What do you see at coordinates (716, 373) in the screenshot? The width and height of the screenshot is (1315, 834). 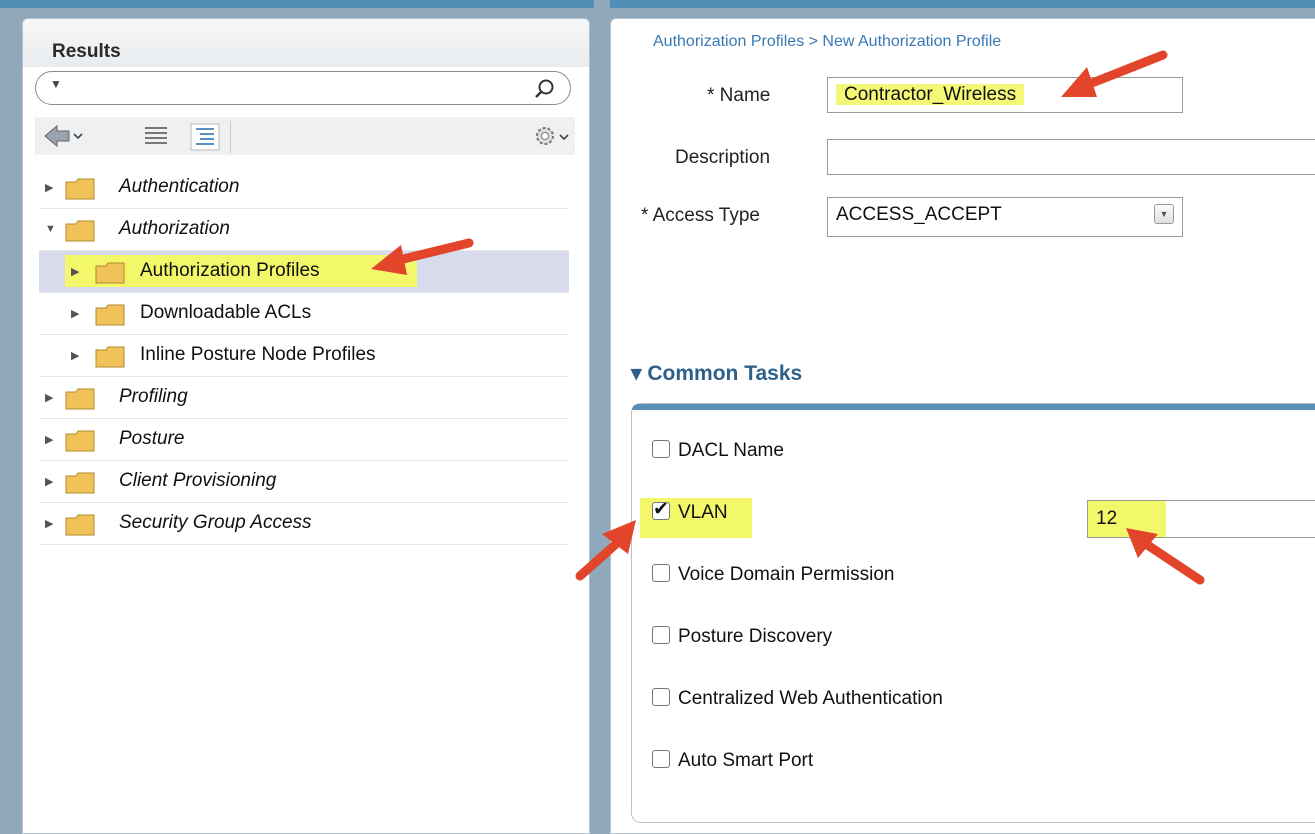 I see `common-tasks-title: ▾ Common Tasks` at bounding box center [716, 373].